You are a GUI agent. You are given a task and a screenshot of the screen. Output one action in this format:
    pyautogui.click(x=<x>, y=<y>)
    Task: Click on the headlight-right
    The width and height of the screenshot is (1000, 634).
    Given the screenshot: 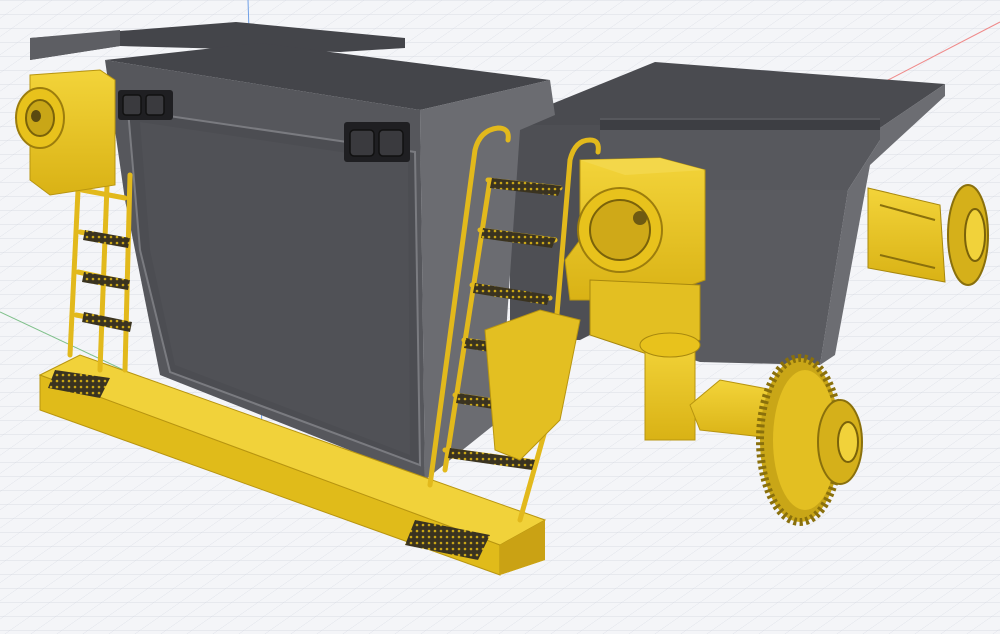 What is the action you would take?
    pyautogui.click(x=377, y=142)
    